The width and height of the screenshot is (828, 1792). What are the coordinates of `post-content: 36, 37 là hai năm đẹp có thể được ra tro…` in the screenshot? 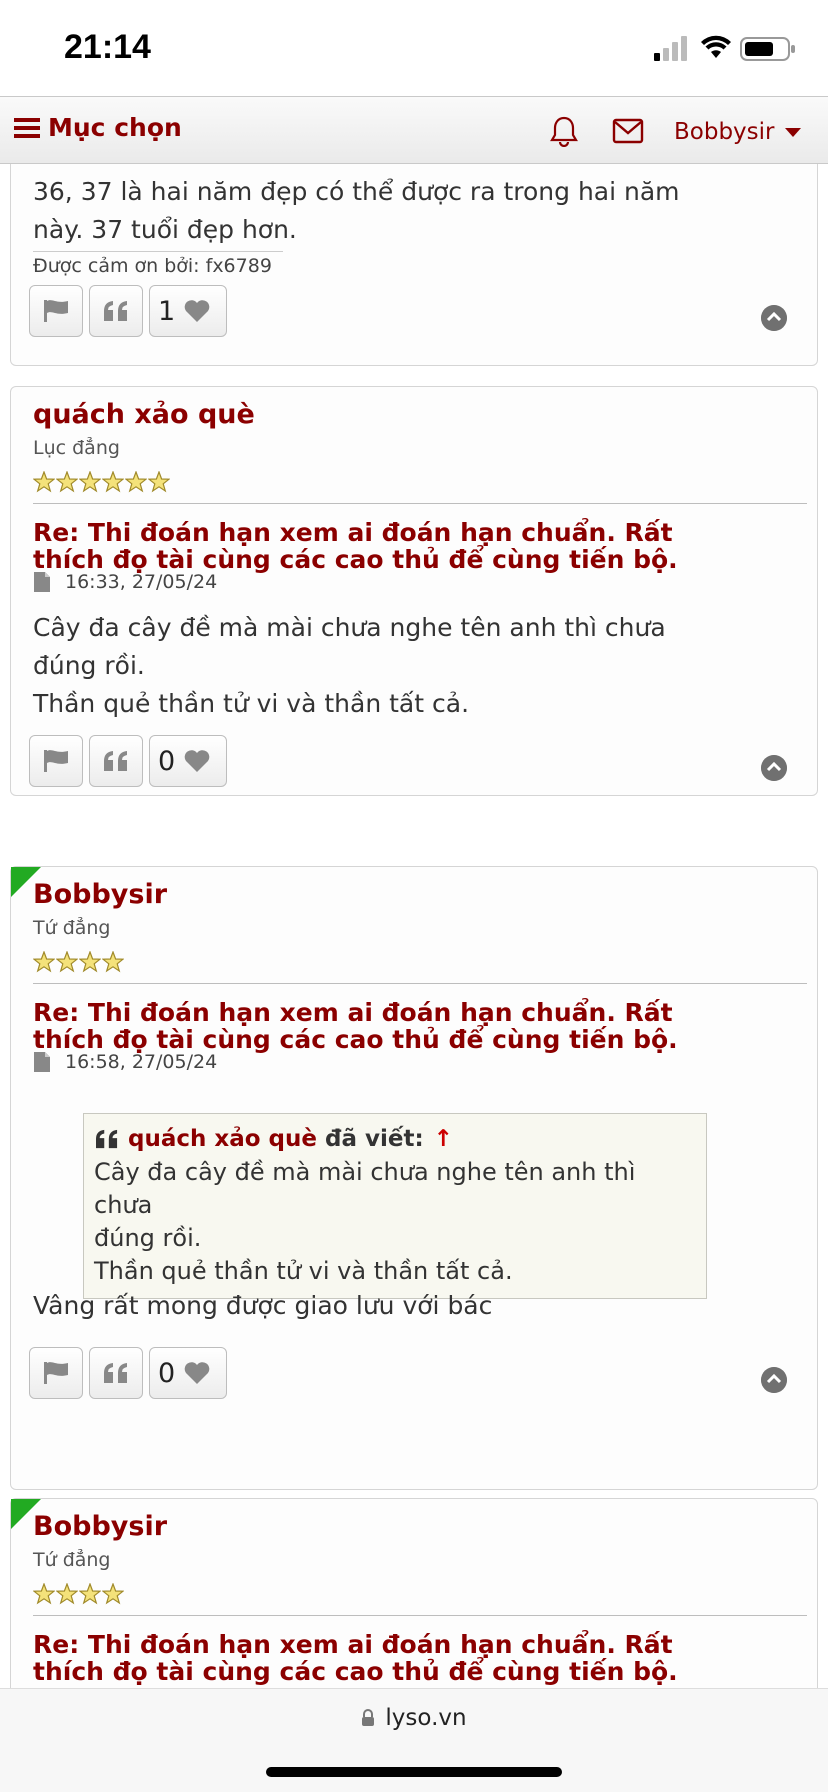 It's located at (418, 211).